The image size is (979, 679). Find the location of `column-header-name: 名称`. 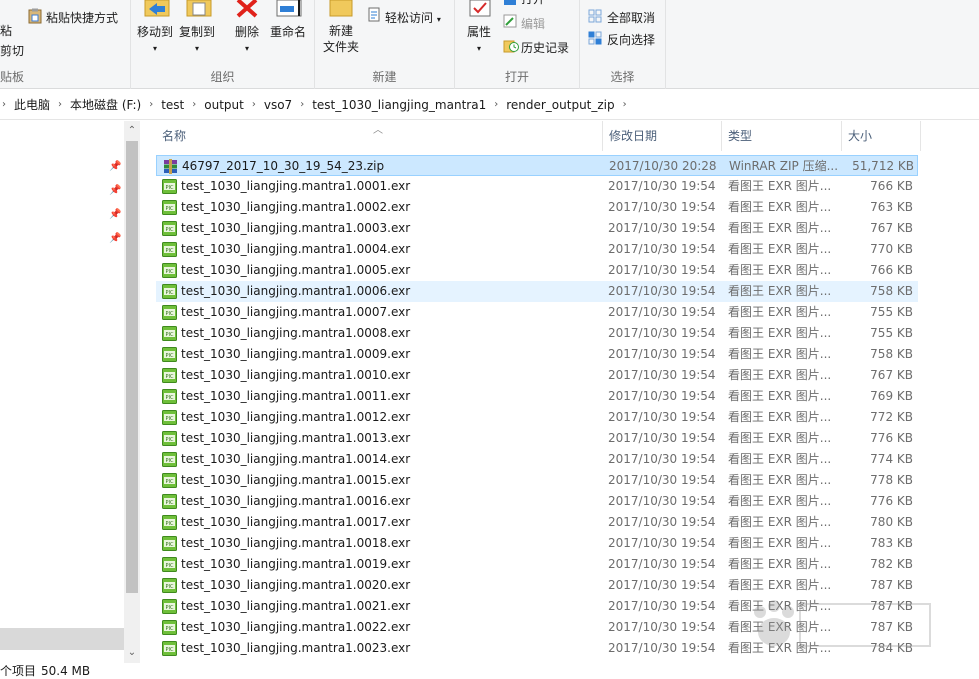

column-header-name: 名称 is located at coordinates (379, 136).